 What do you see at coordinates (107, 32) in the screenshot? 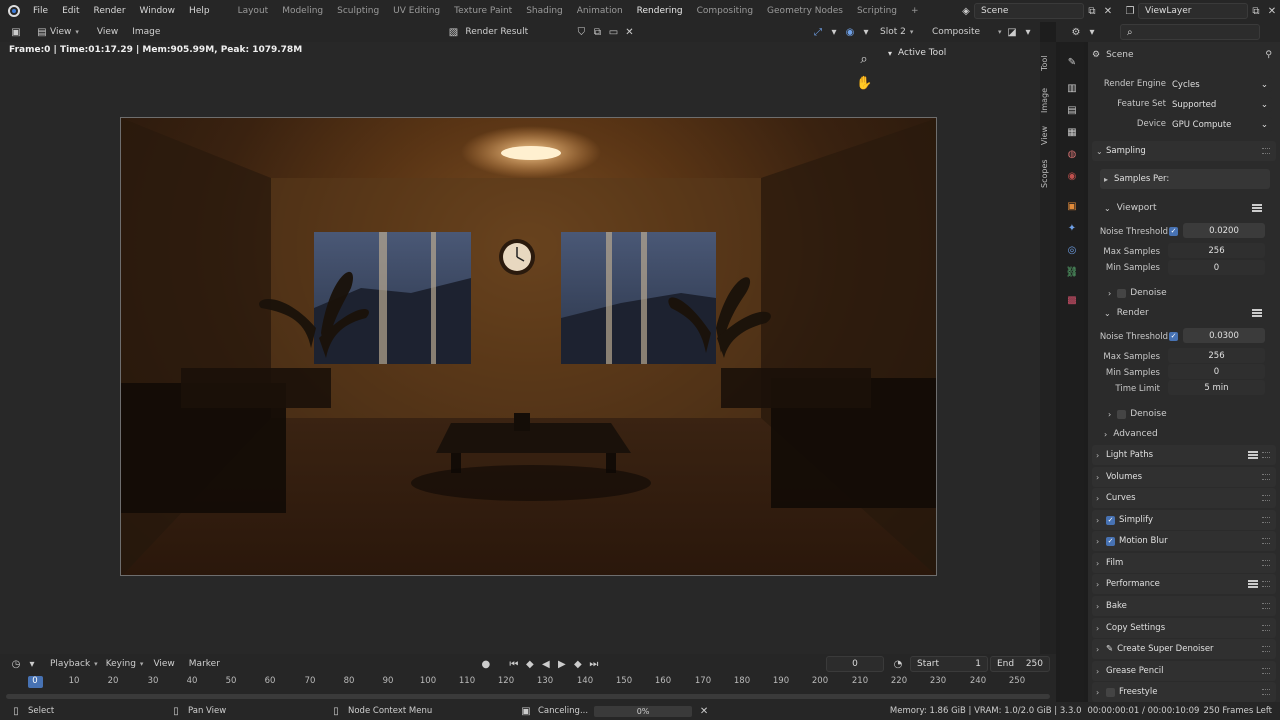
I see `view-menu: View` at bounding box center [107, 32].